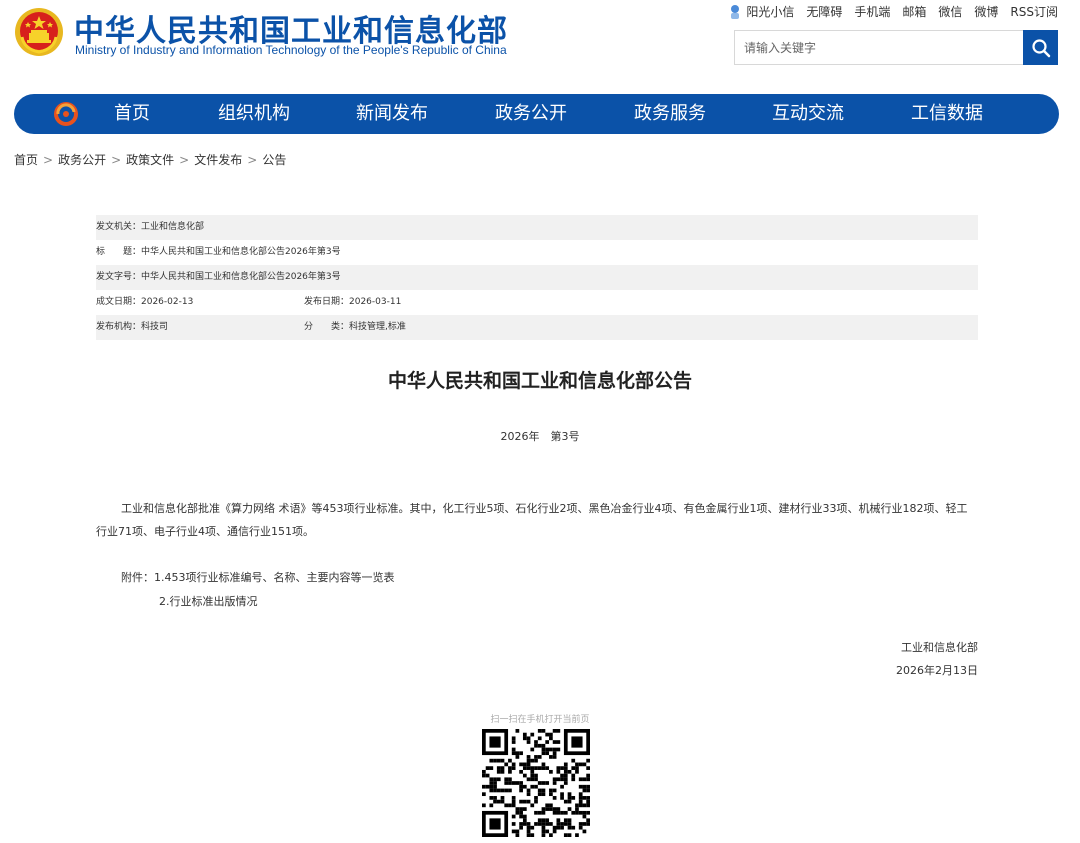 This screenshot has height=843, width=1080. Describe the element at coordinates (808, 114) in the screenshot. I see `nav-item-interaction: 互动交流` at that location.